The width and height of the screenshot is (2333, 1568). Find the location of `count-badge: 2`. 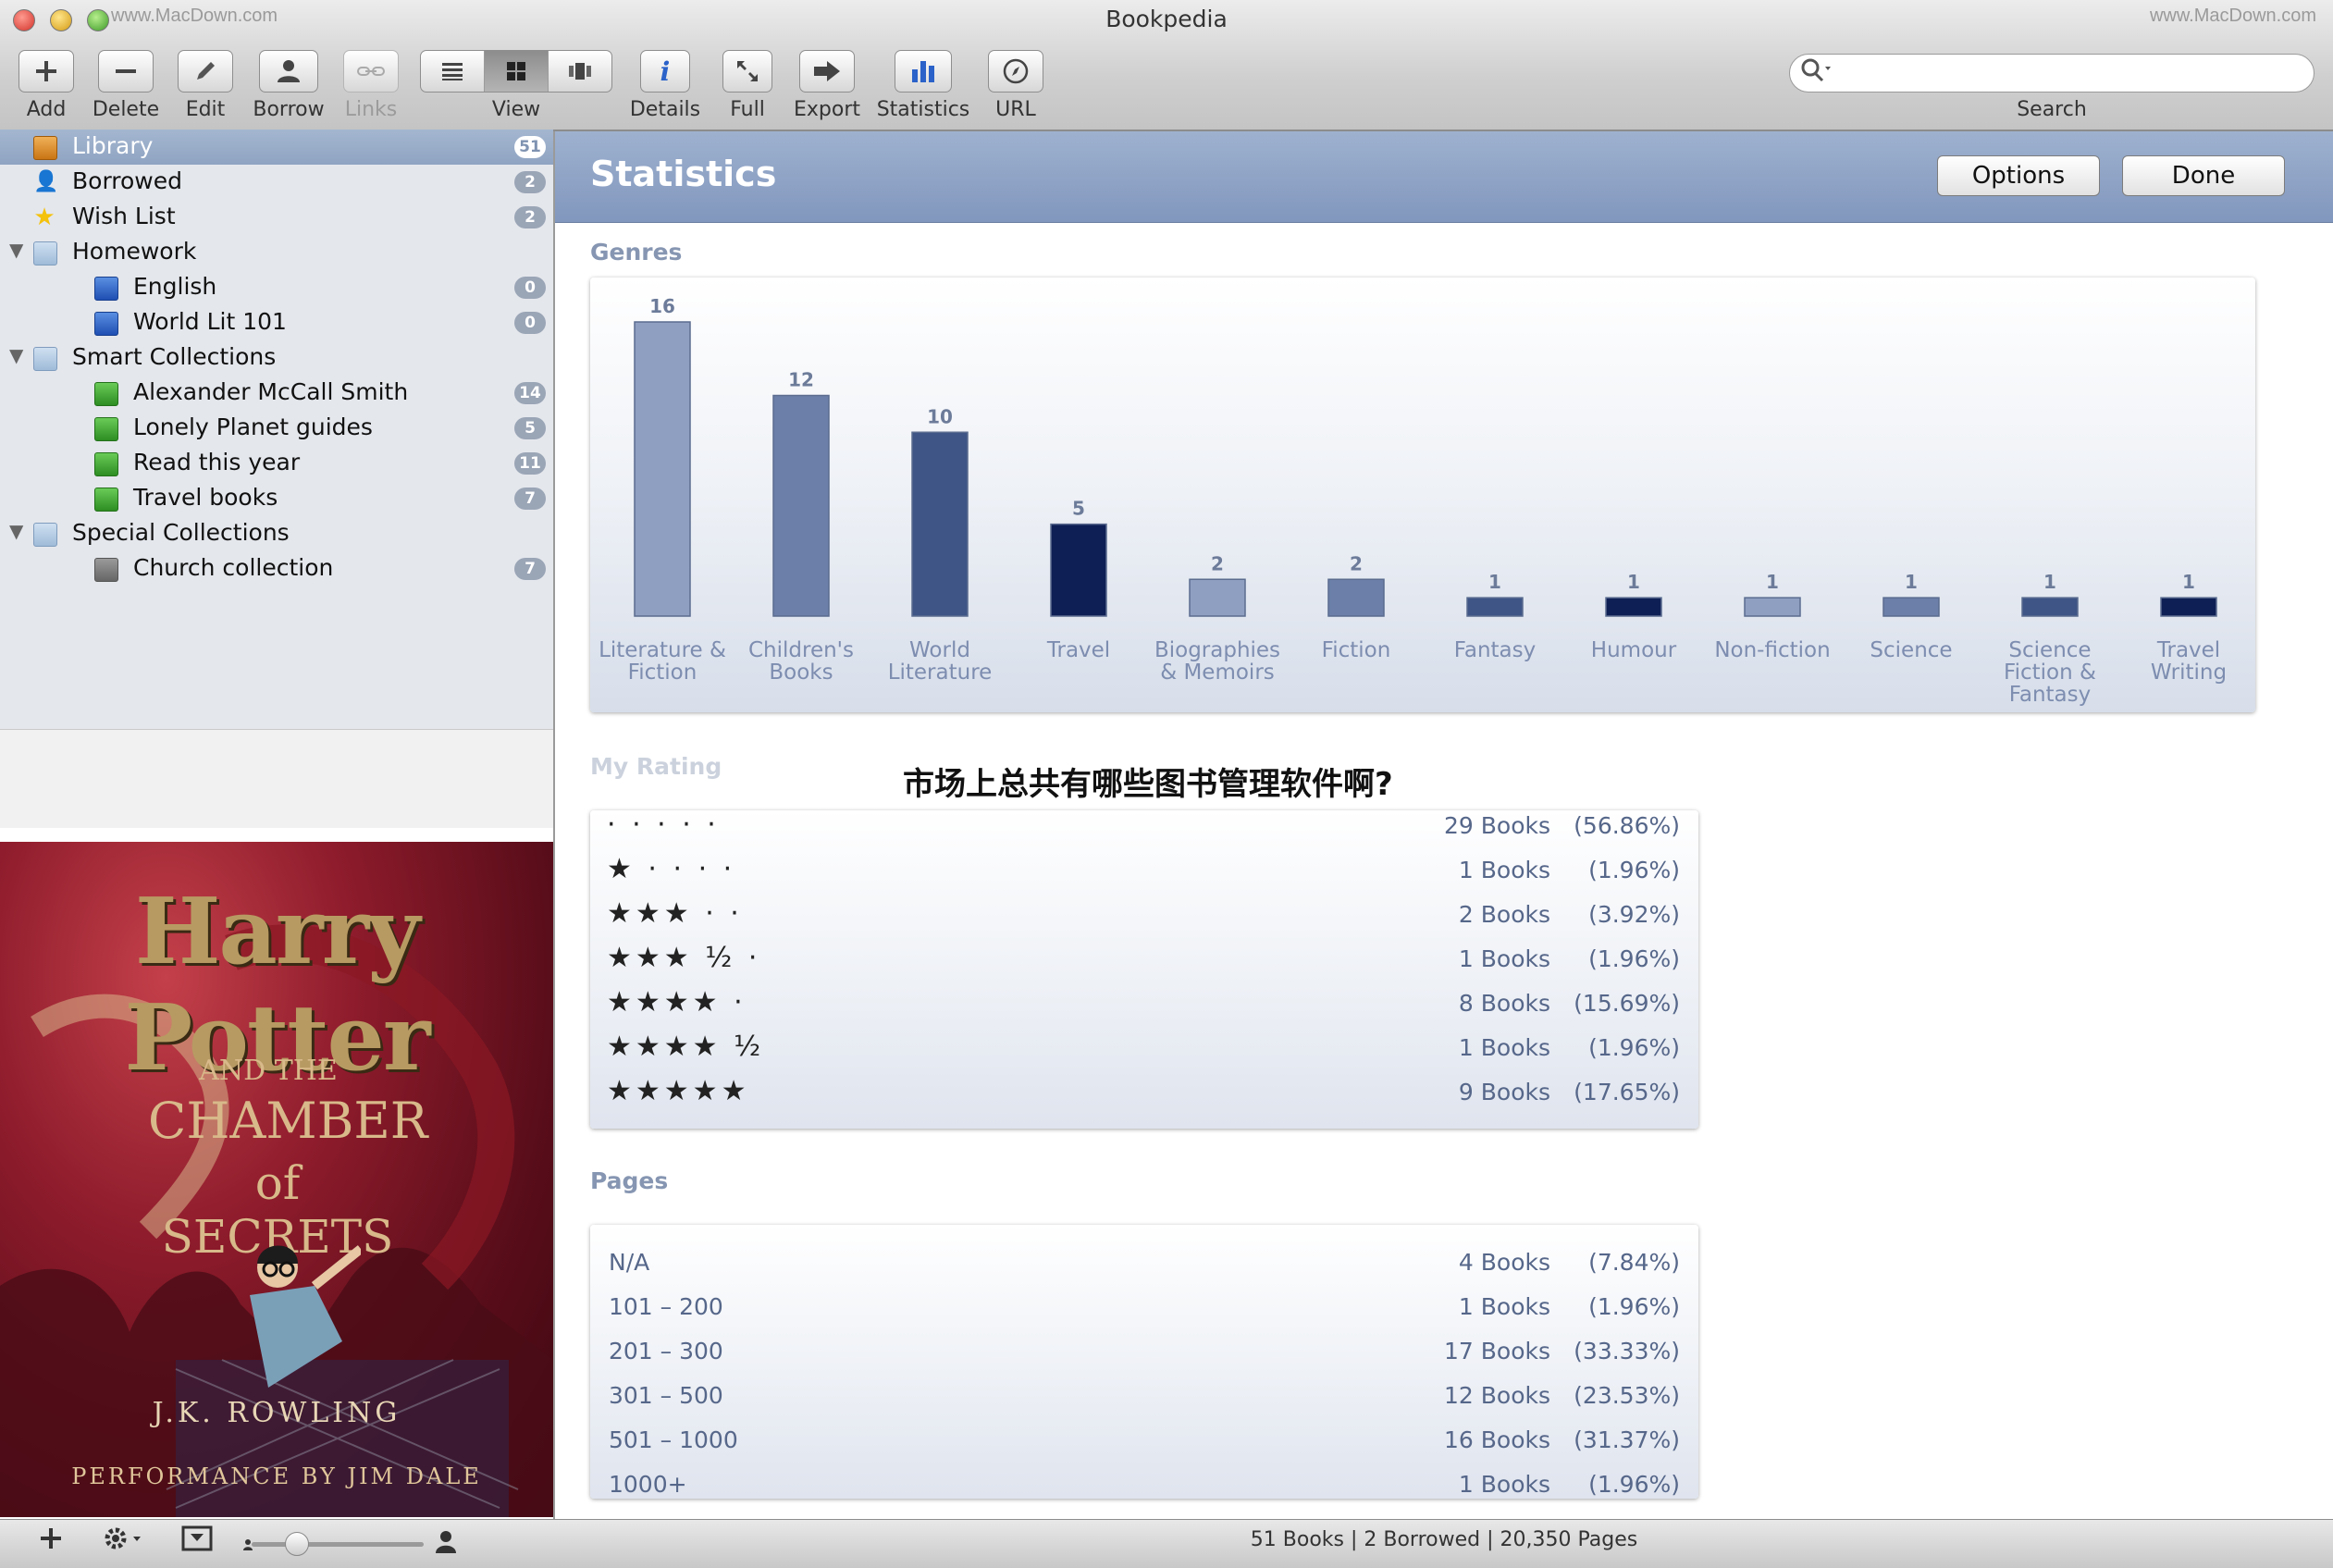

count-badge: 2 is located at coordinates (530, 217).